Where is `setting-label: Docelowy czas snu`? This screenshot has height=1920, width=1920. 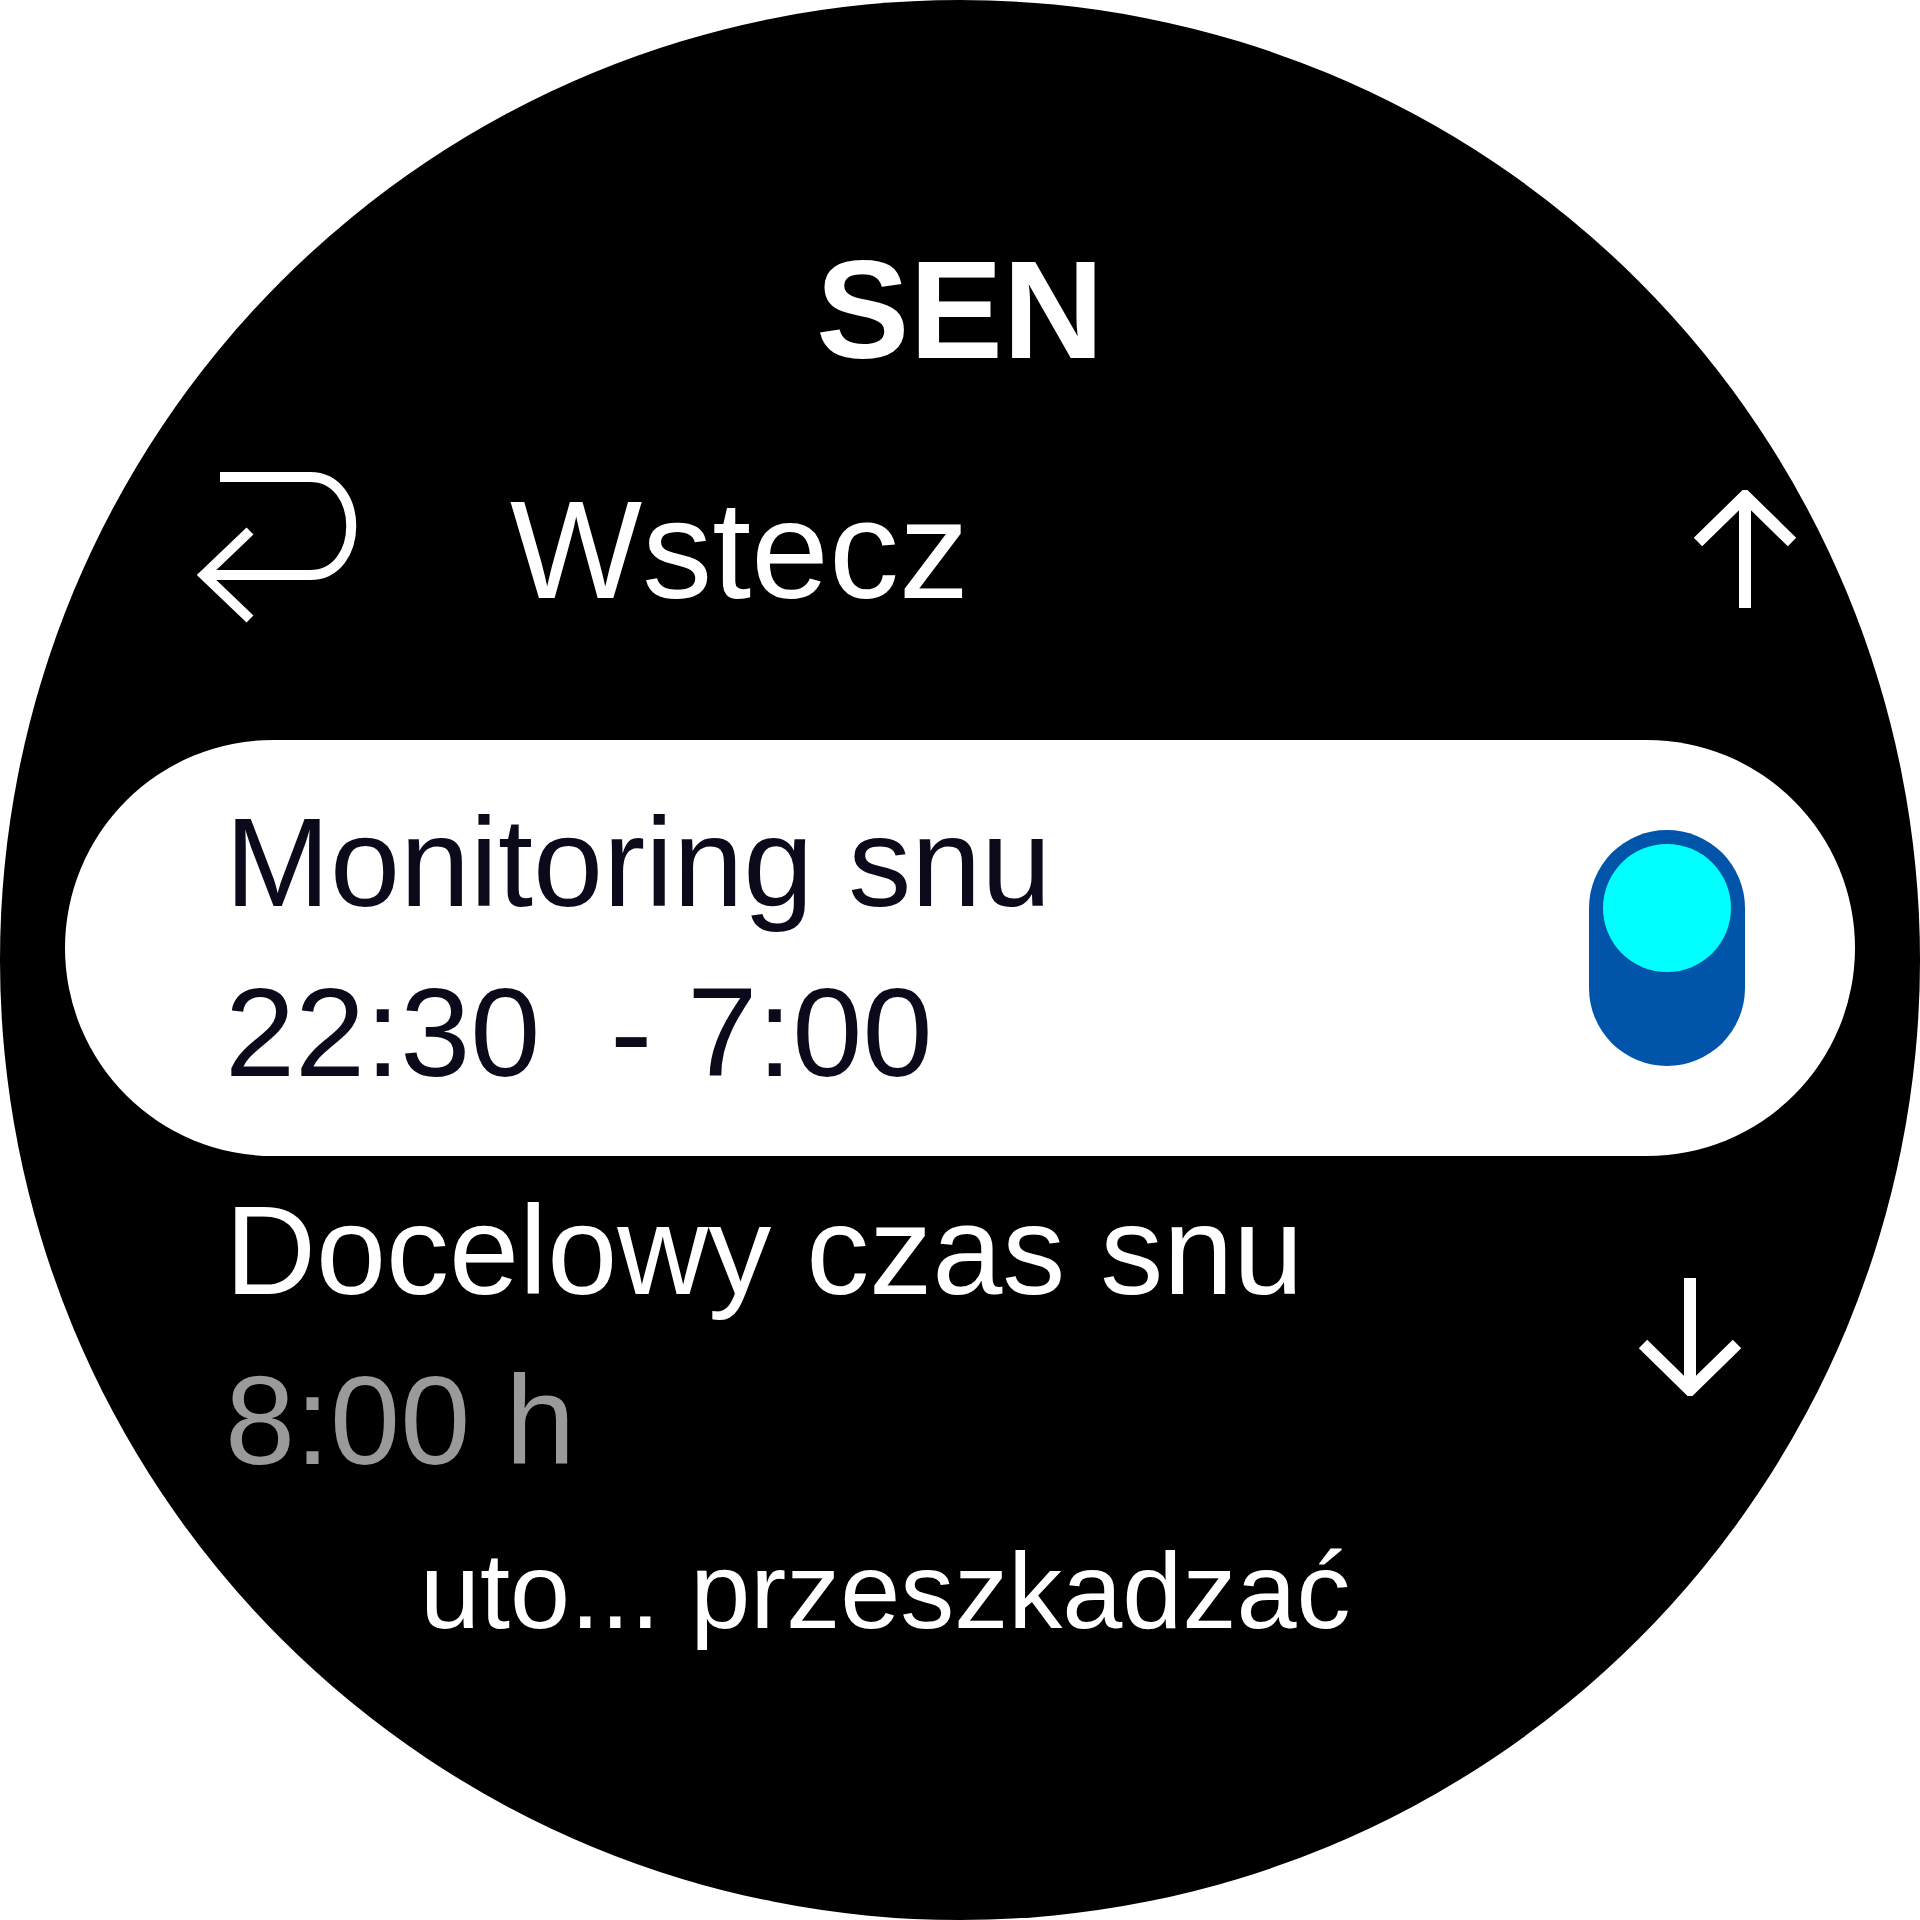
setting-label: Docelowy czas snu is located at coordinates (765, 1251).